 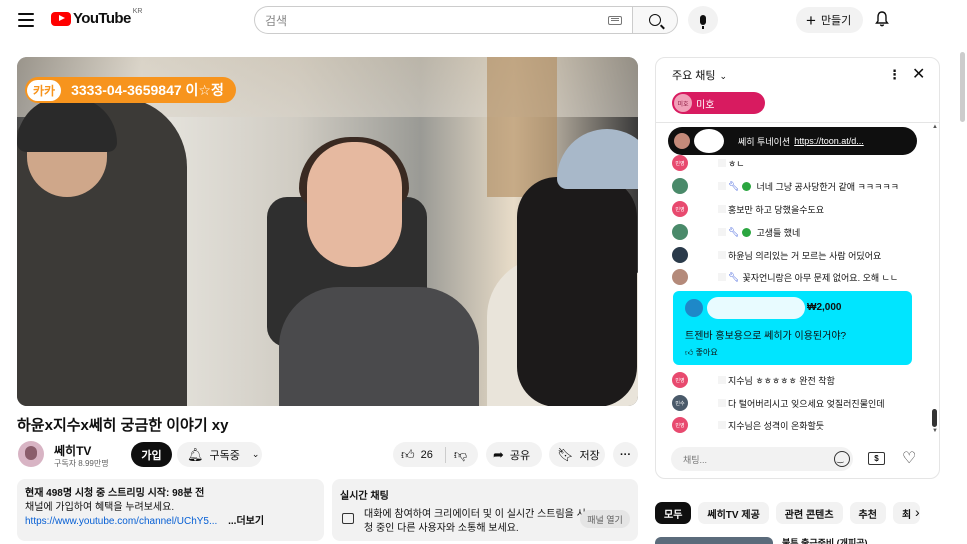 What do you see at coordinates (723, 76) in the screenshot?
I see `chevron-down-icon: ⌄` at bounding box center [723, 76].